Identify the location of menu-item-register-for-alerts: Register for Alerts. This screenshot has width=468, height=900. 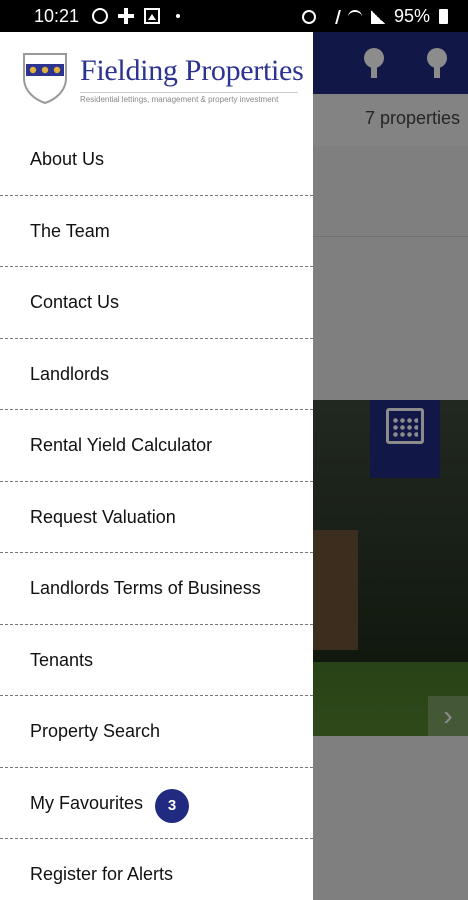
(156, 869).